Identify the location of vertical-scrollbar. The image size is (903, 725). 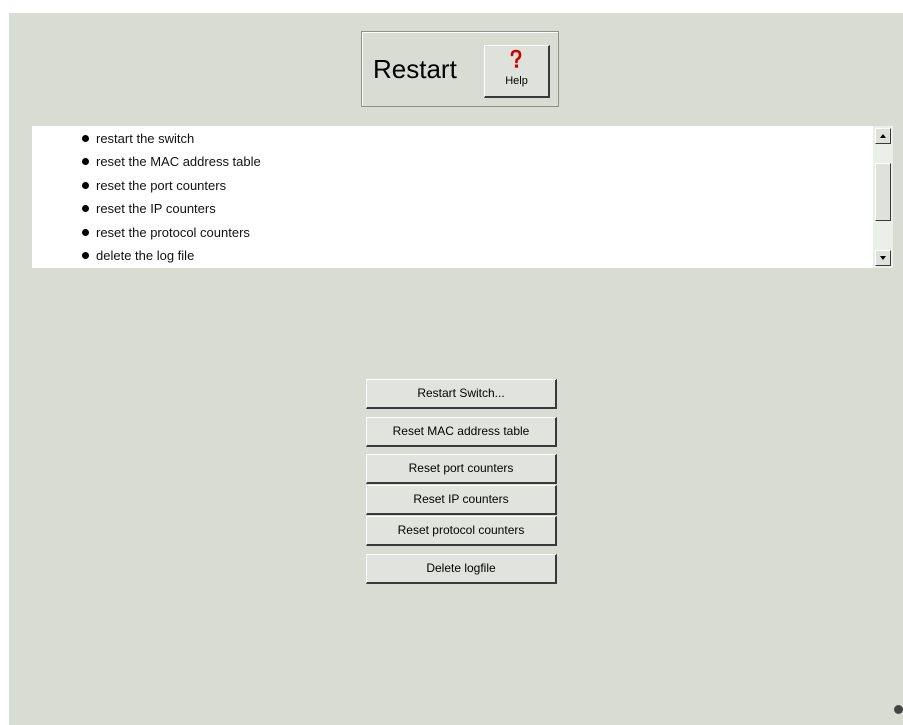
(883, 197).